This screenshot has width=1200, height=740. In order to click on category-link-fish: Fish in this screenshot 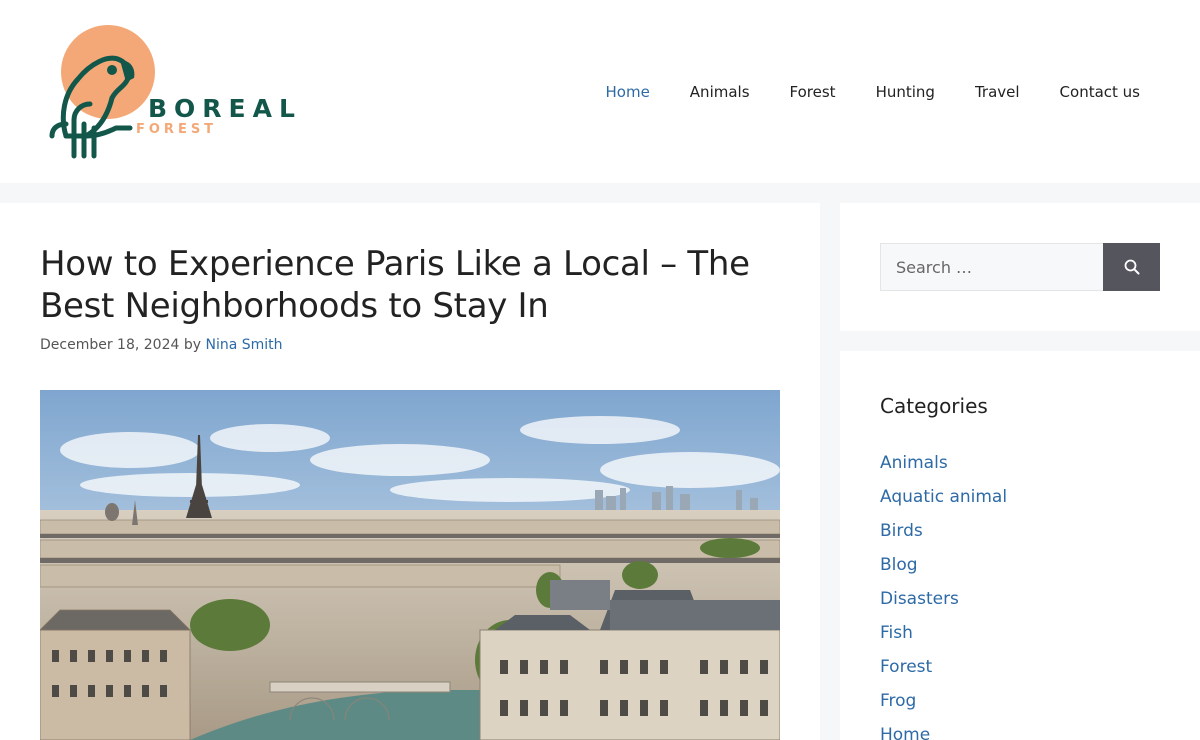, I will do `click(896, 633)`.